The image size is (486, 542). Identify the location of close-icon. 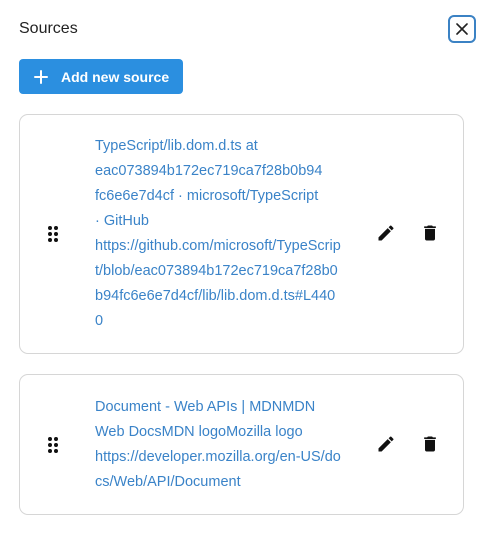
(462, 29).